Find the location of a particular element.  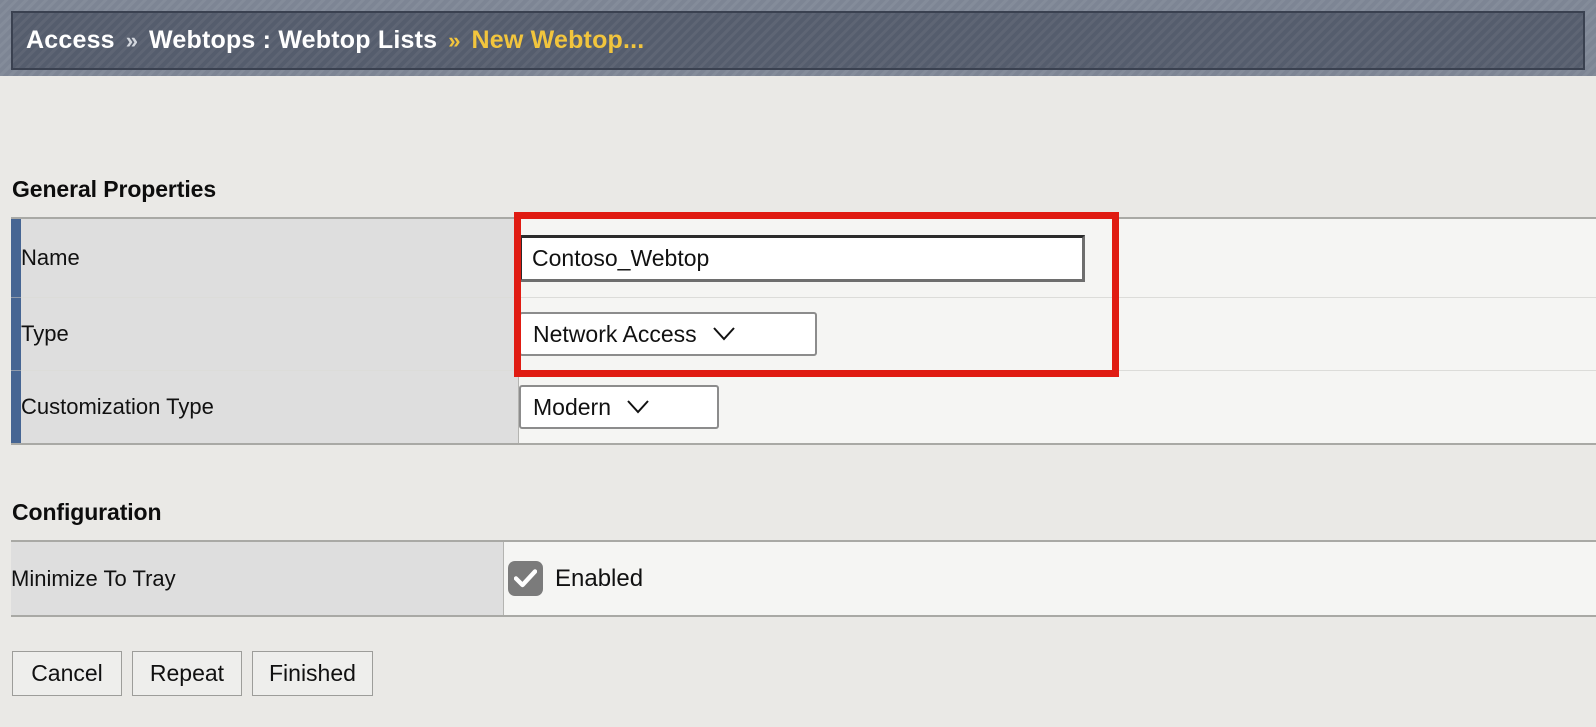

general-properties-heading: General Properties is located at coordinates (114, 189).